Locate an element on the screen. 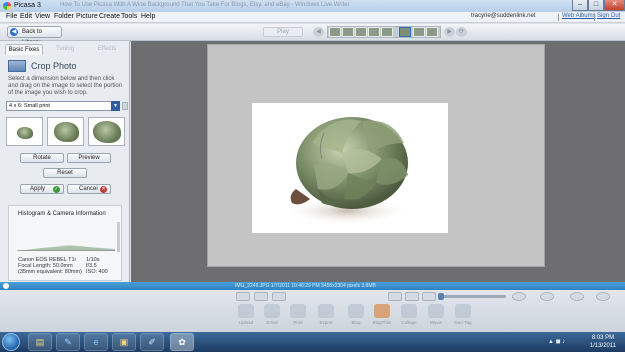 Image resolution: width=625 pixels, height=352 pixels. close-button: ✕ is located at coordinates (614, 5).